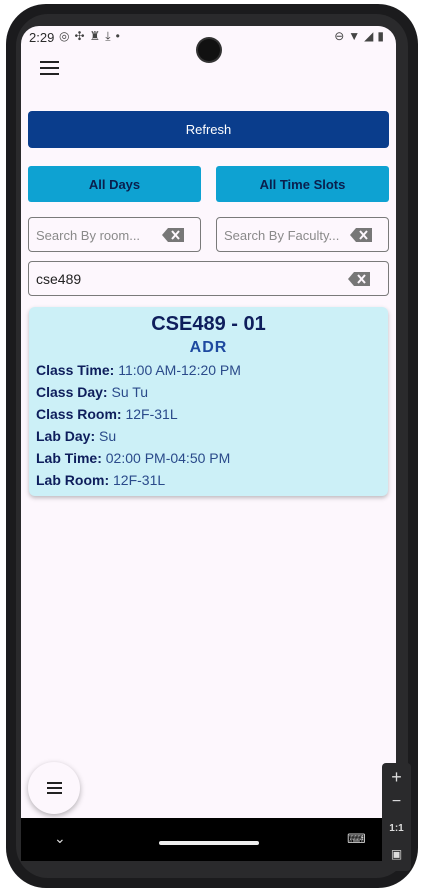 Image resolution: width=429 pixels, height=893 pixels. What do you see at coordinates (173, 235) in the screenshot?
I see `clear-room-icon` at bounding box center [173, 235].